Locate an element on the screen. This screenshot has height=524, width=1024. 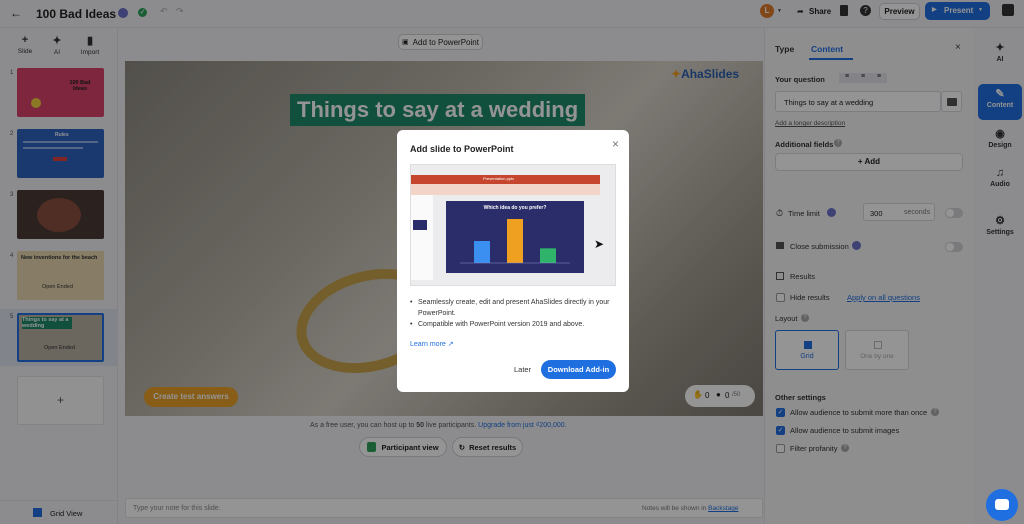
chat-button is located at coordinates (1002, 505).